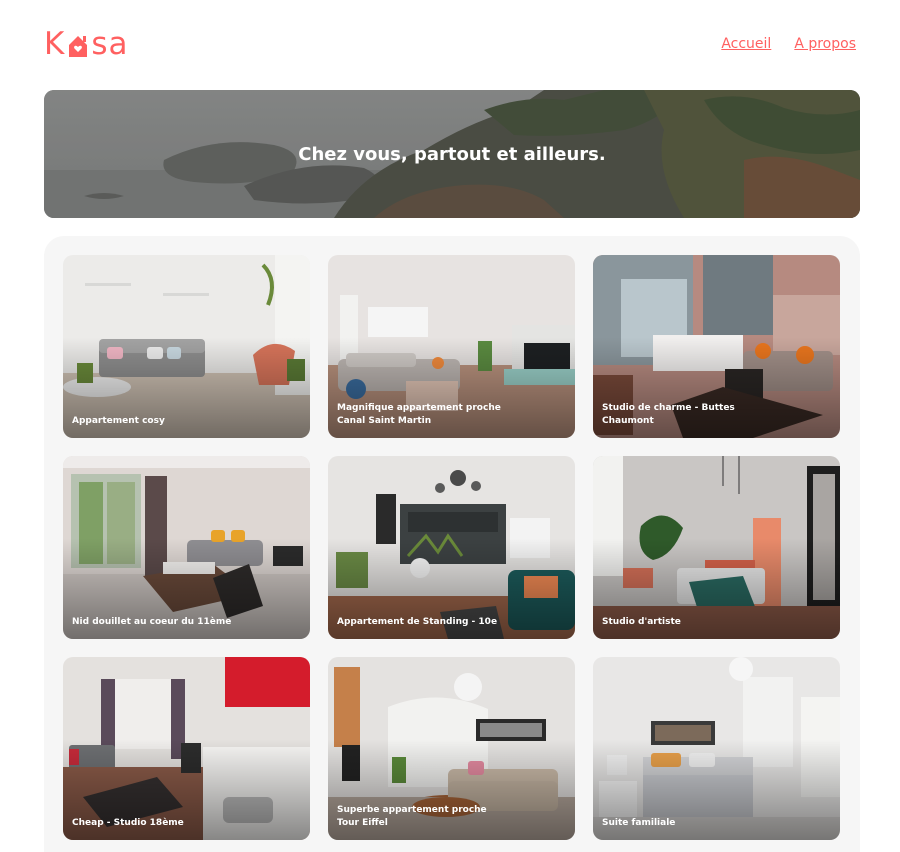  Describe the element at coordinates (716, 346) in the screenshot. I see `listing-card: Studio de charme - Buttes Chaumont` at that location.